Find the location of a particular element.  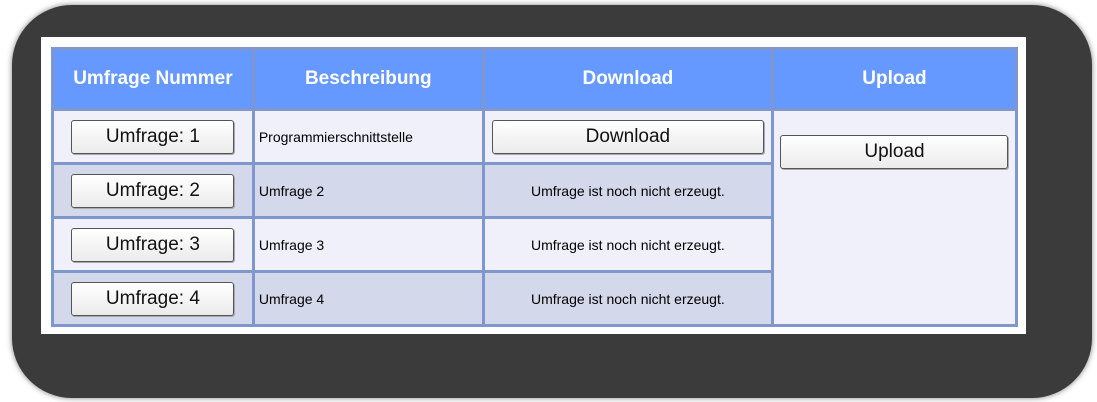

description-cell: Umfrage 2 is located at coordinates (368, 190).